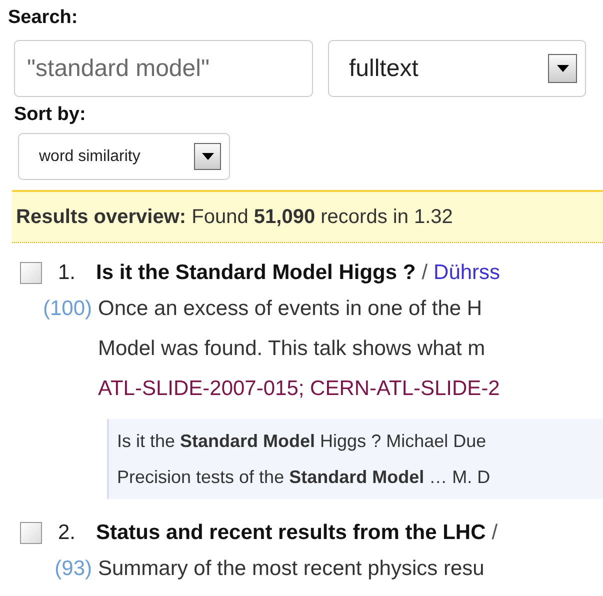  What do you see at coordinates (67, 309) in the screenshot?
I see `relevance-score: (100)` at bounding box center [67, 309].